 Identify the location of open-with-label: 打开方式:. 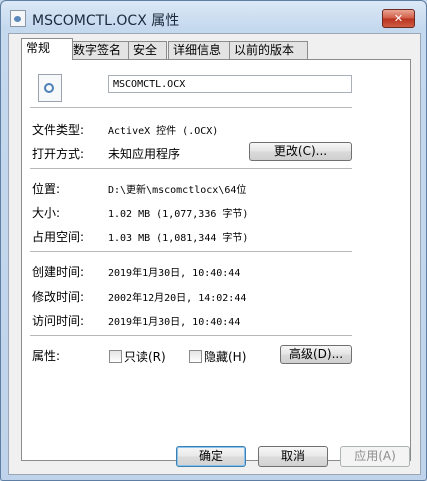
(58, 154).